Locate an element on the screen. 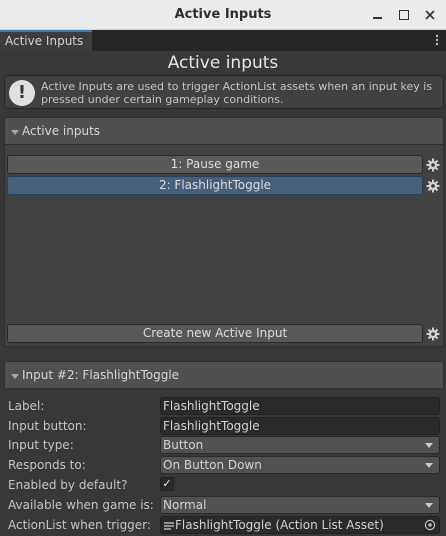  checkmark-icon: ✓ is located at coordinates (167, 483).